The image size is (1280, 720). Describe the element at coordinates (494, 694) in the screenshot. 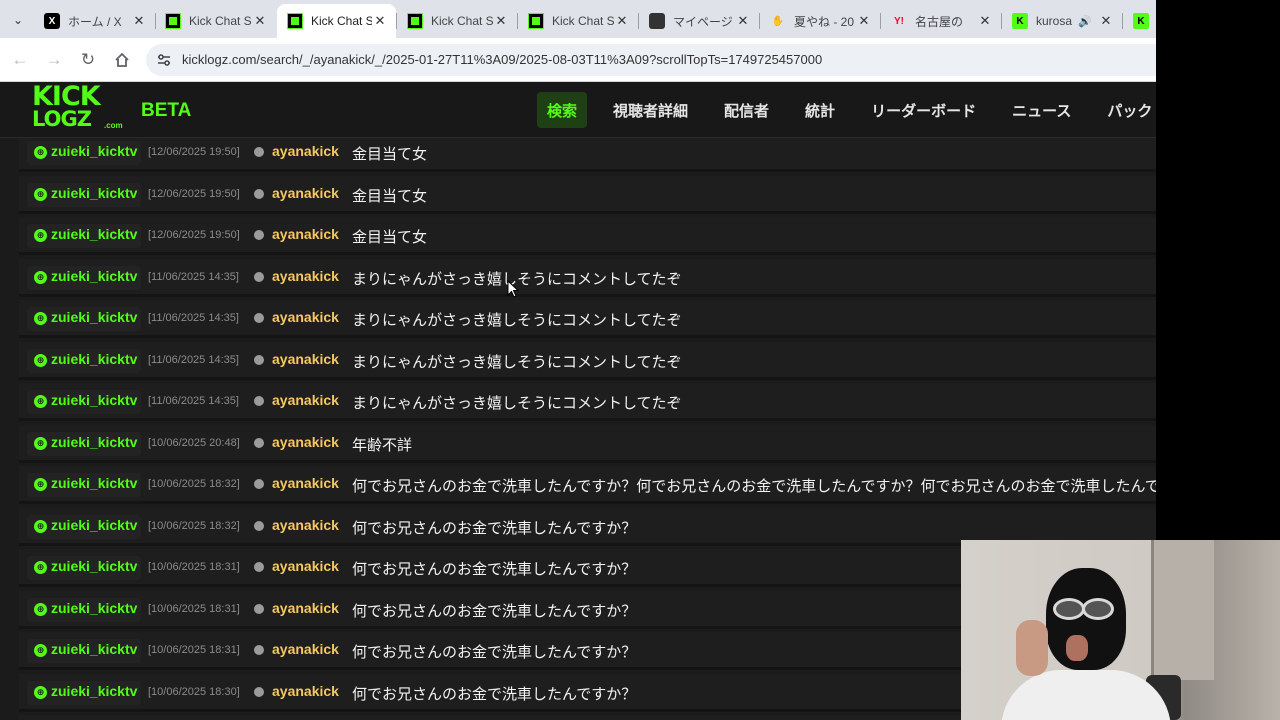

I see `chat-message: 何でお兄さんのお金で洗車したんですか？` at that location.